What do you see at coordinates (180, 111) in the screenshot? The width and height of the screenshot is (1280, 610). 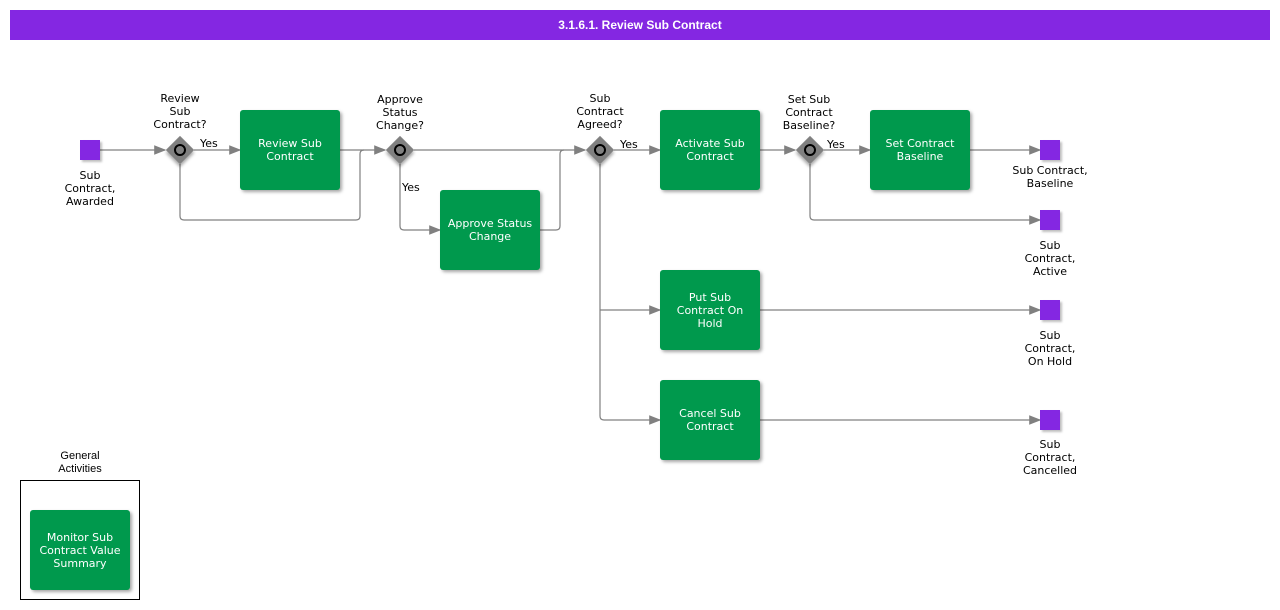 I see `gateway-review-label: Review Sub Contract?` at bounding box center [180, 111].